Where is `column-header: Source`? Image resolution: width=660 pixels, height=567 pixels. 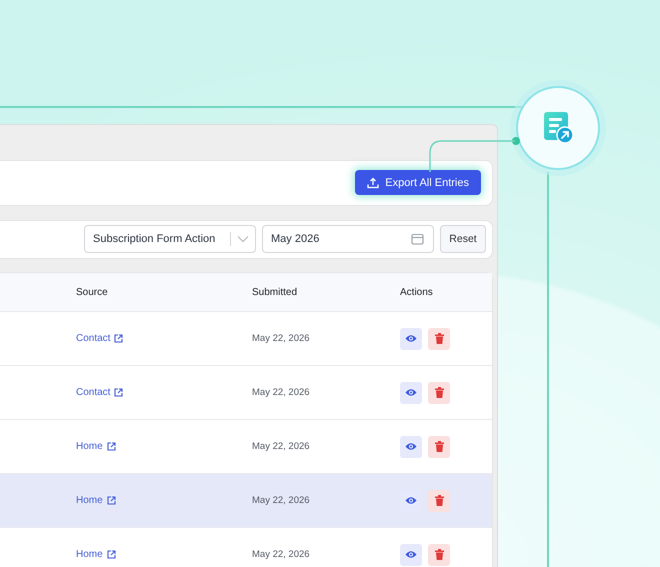 column-header: Source is located at coordinates (92, 292).